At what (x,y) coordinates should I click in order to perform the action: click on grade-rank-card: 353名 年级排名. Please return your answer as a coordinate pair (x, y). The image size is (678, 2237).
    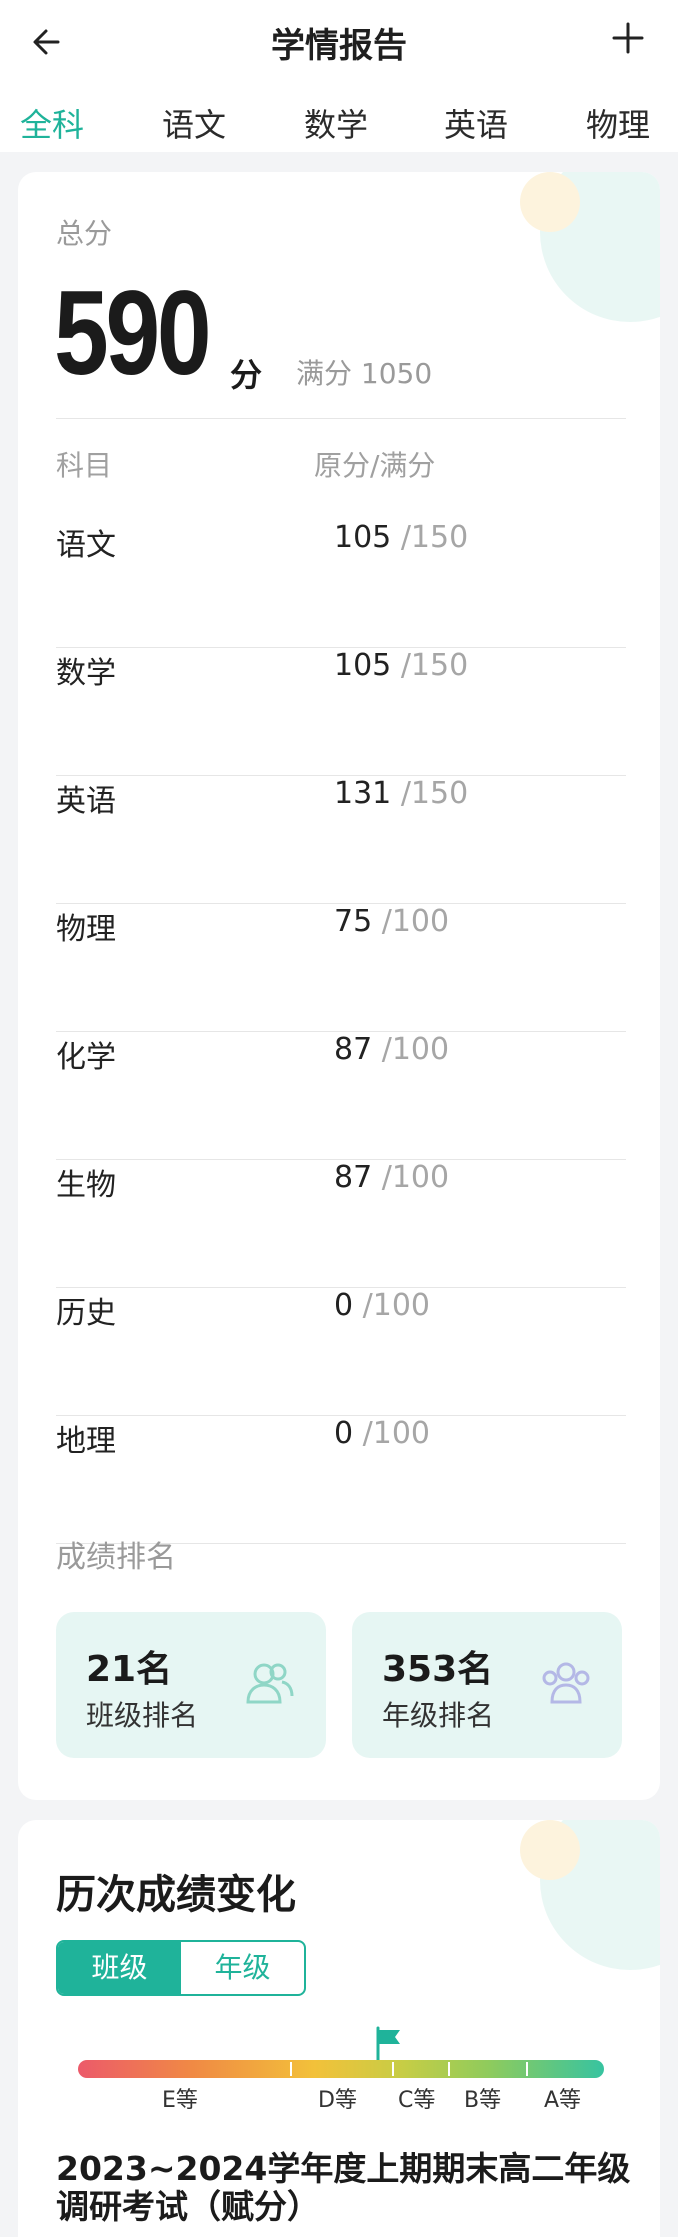
    Looking at the image, I should click on (487, 1685).